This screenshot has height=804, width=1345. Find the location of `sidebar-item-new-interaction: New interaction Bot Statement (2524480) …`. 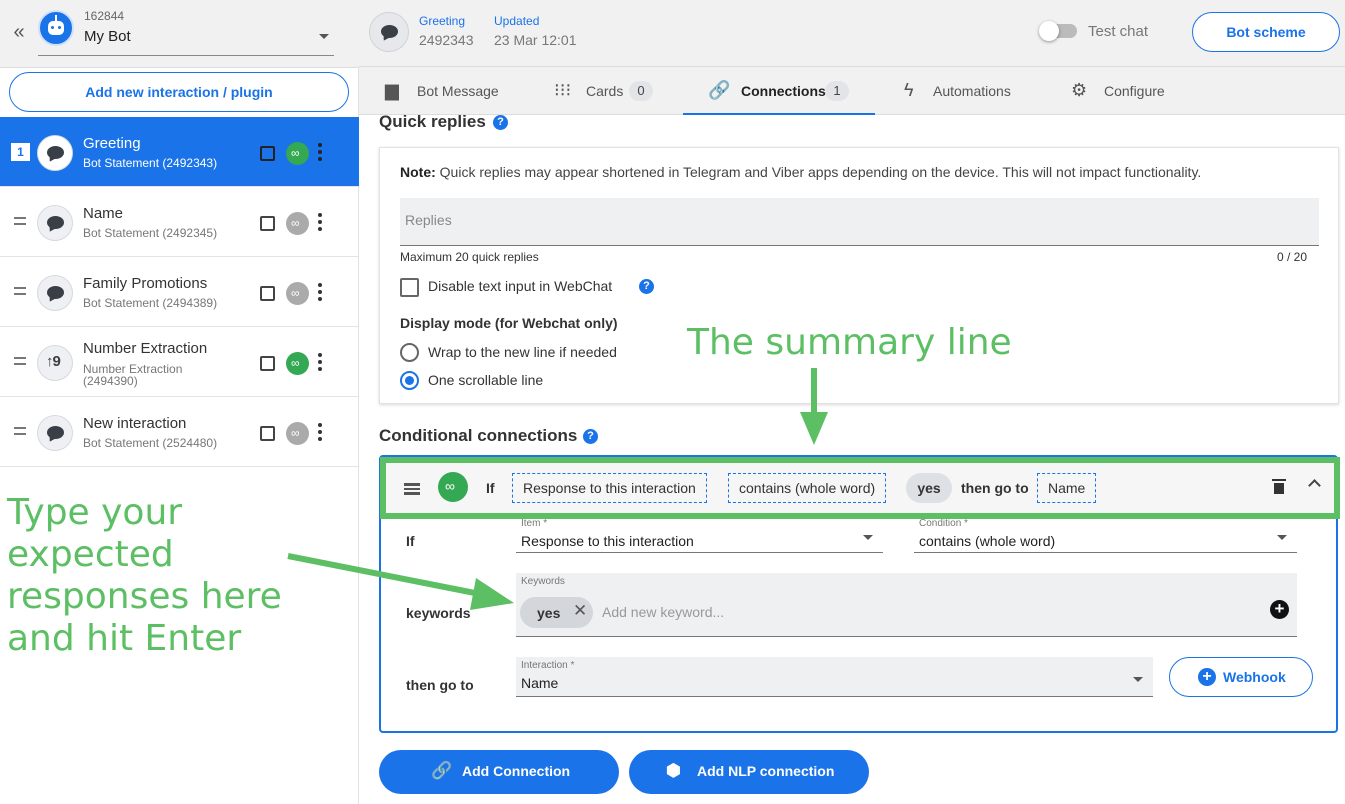

sidebar-item-new-interaction: New interaction Bot Statement (2524480) … is located at coordinates (179, 432).